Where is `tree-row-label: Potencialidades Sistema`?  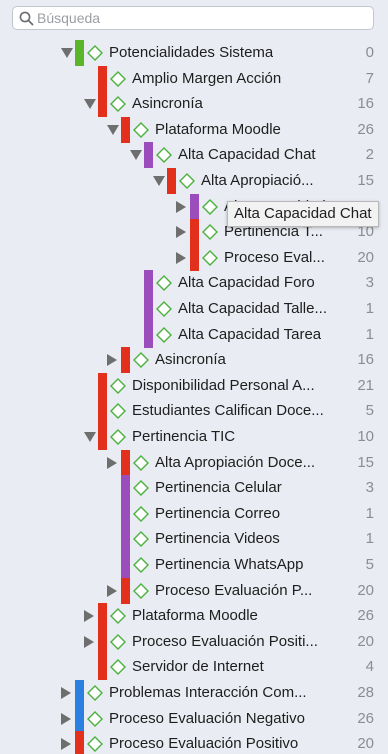
tree-row-label: Potencialidades Sistema is located at coordinates (191, 52).